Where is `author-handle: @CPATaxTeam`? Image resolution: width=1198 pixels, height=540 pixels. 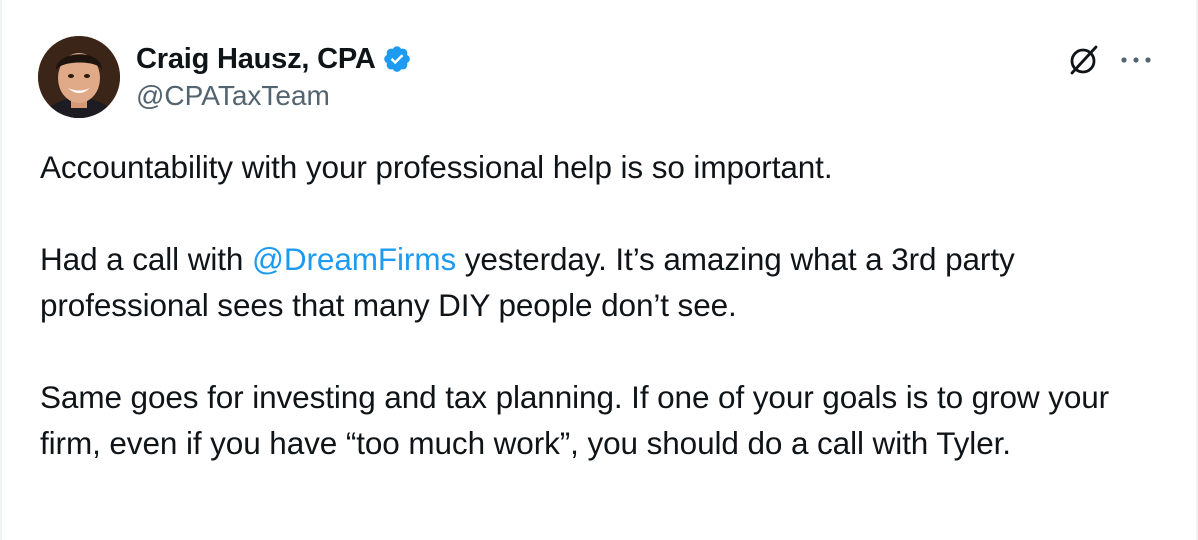 author-handle: @CPATaxTeam is located at coordinates (274, 96).